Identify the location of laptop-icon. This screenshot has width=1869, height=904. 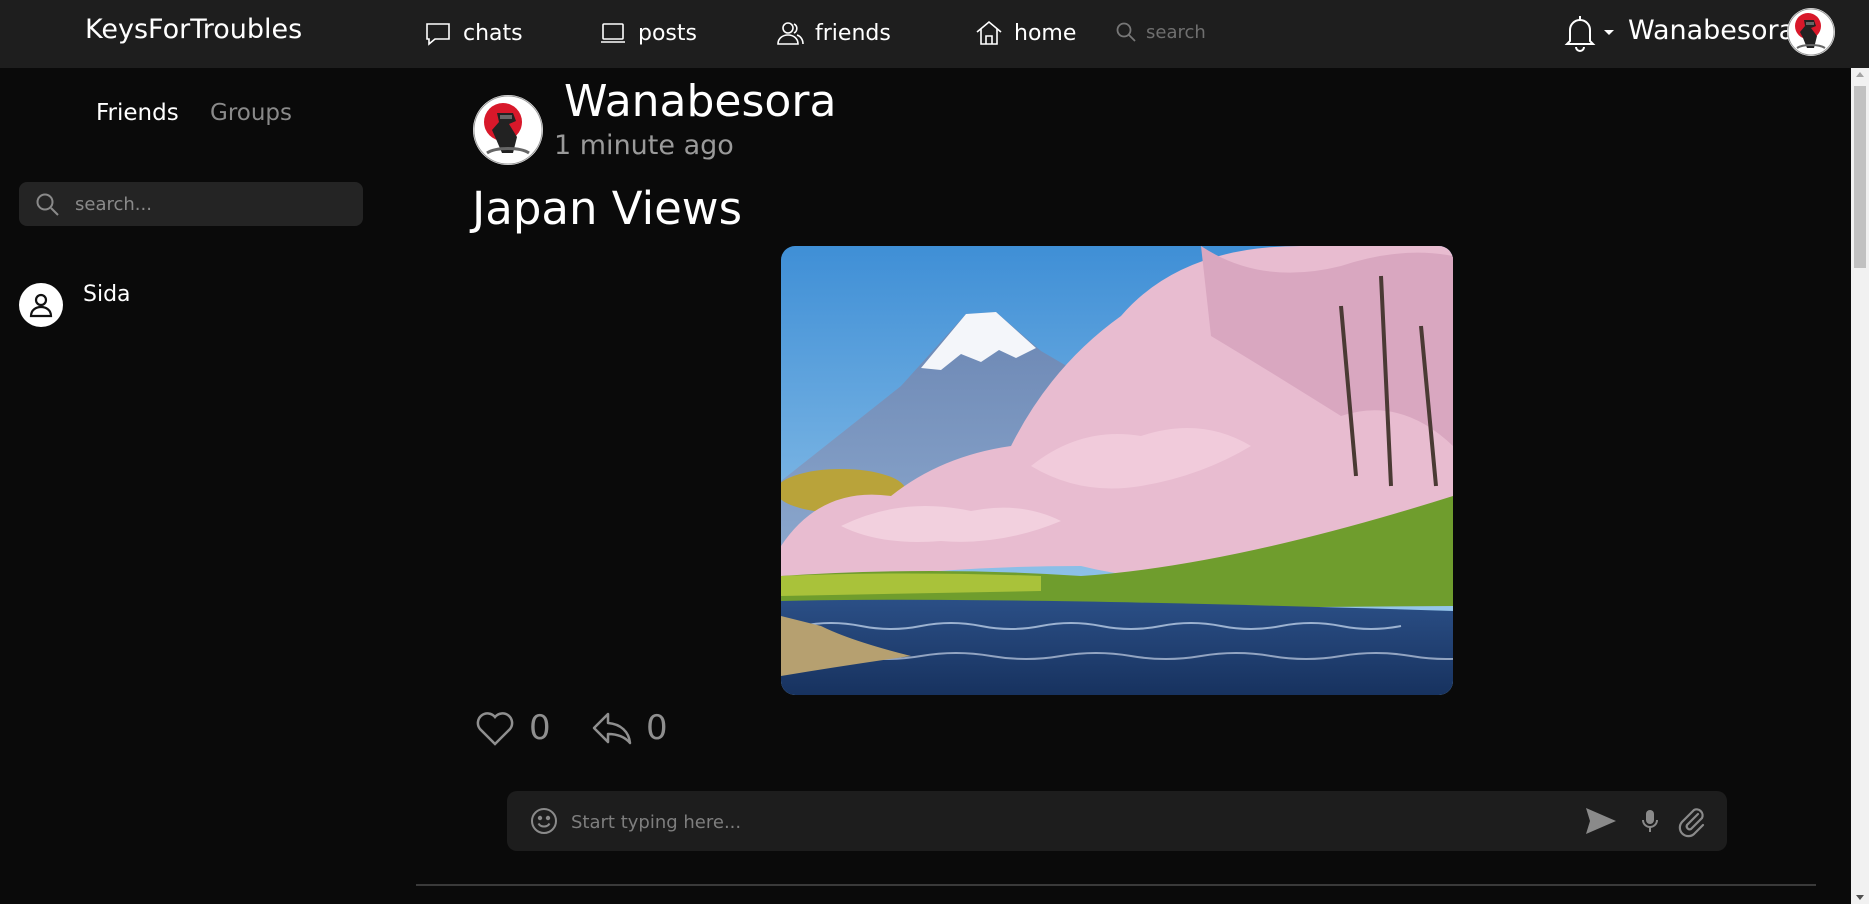
(613, 33).